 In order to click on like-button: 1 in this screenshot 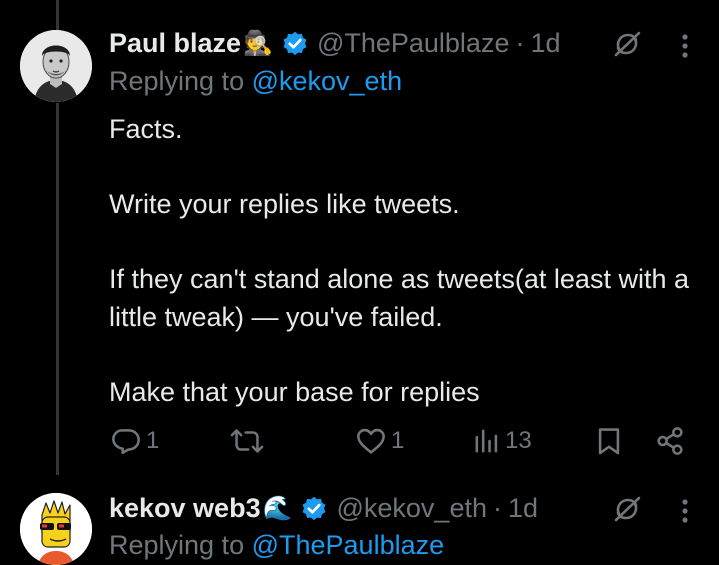, I will do `click(379, 441)`.